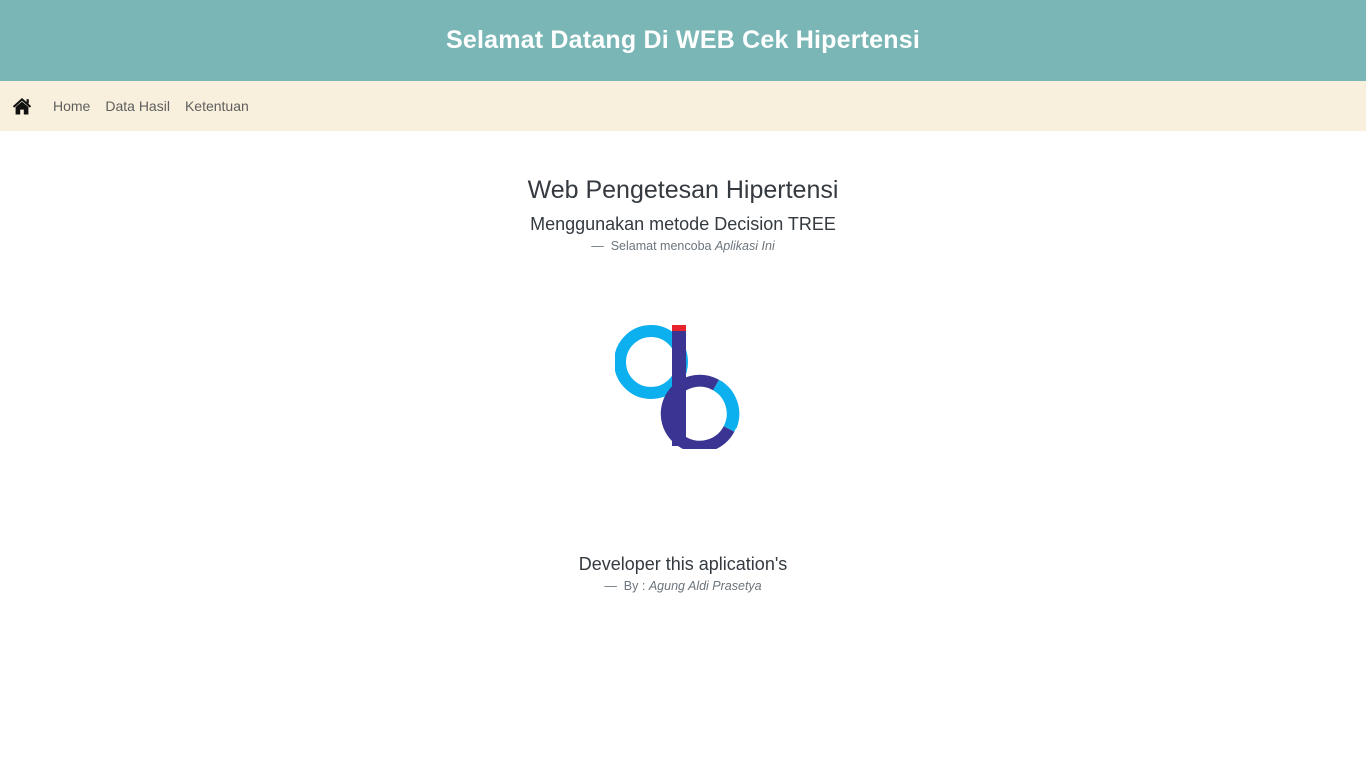 The image size is (1366, 768). Describe the element at coordinates (683, 106) in the screenshot. I see `navbar: Home Data Hasil Ketentuan` at that location.